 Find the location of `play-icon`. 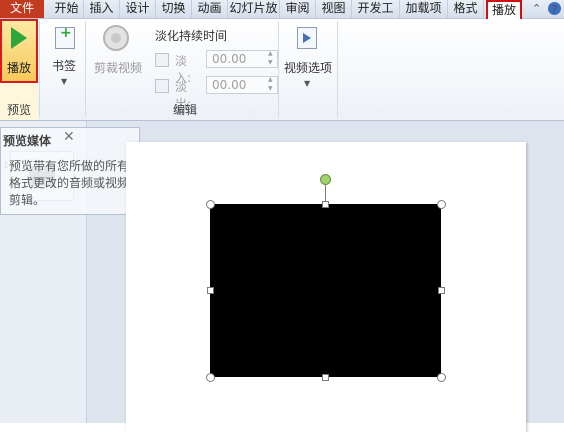

play-icon is located at coordinates (19, 38).